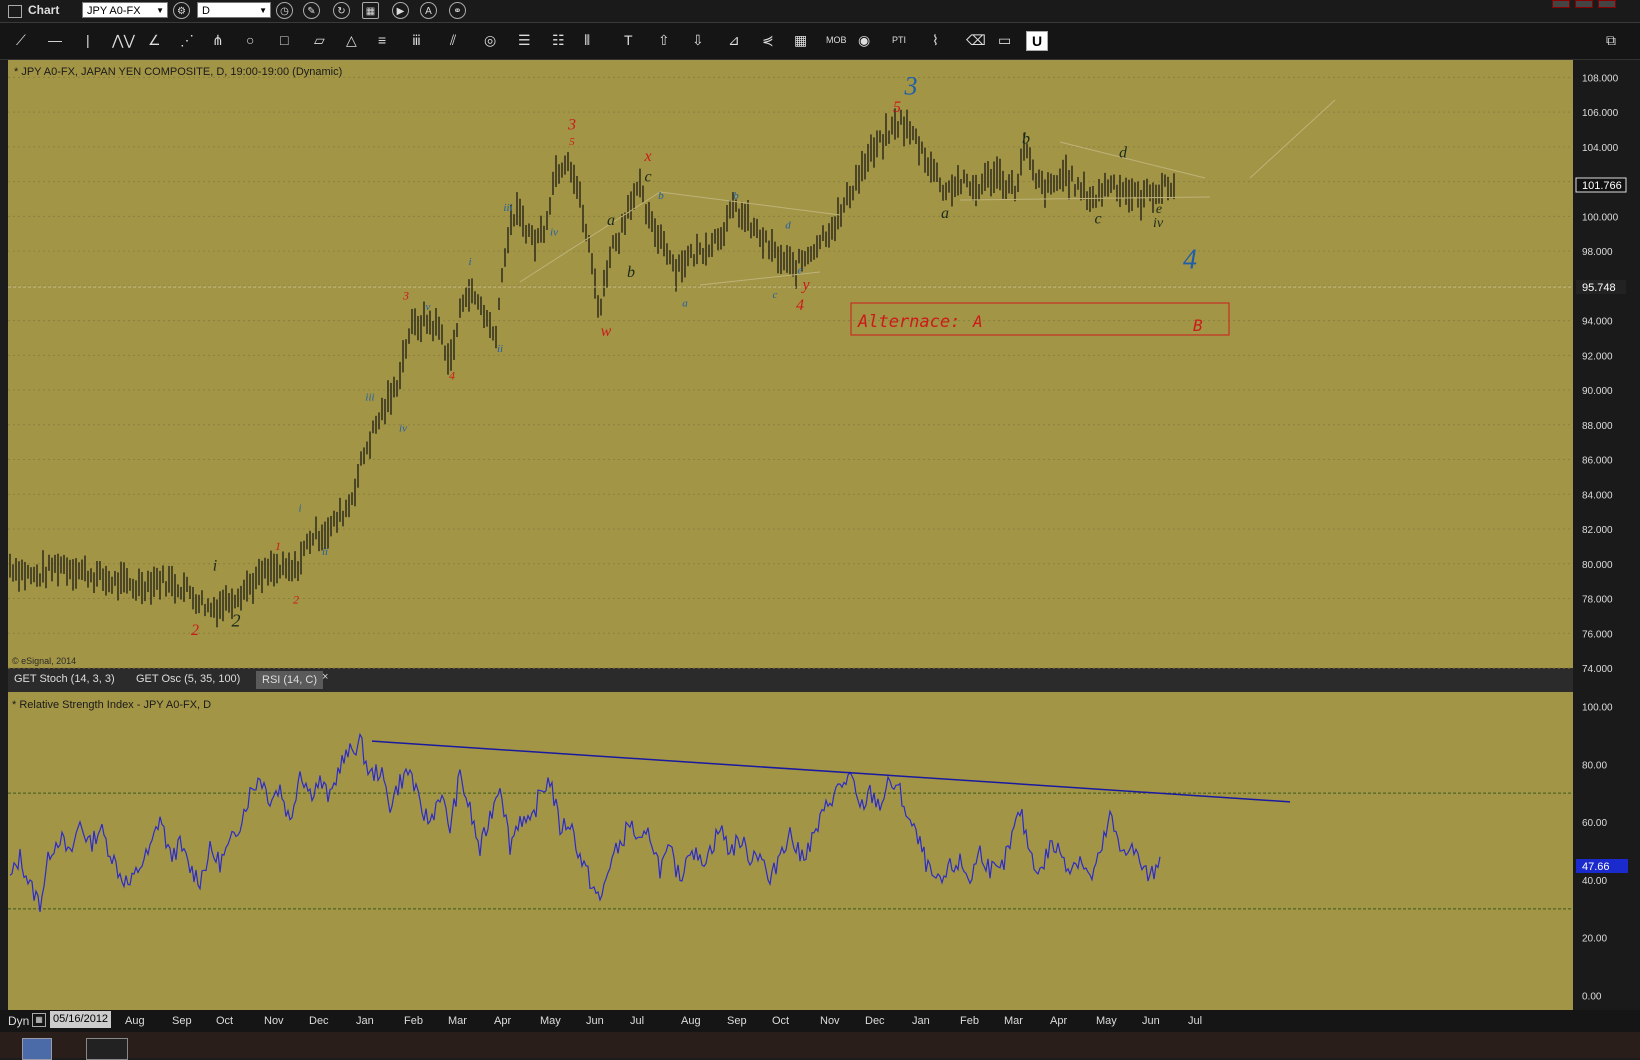  I want to click on rsi-tick-label: 80.00, so click(1594, 765).